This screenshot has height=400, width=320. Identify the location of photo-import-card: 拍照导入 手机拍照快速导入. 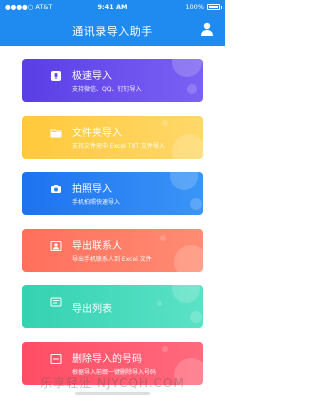
(112, 193).